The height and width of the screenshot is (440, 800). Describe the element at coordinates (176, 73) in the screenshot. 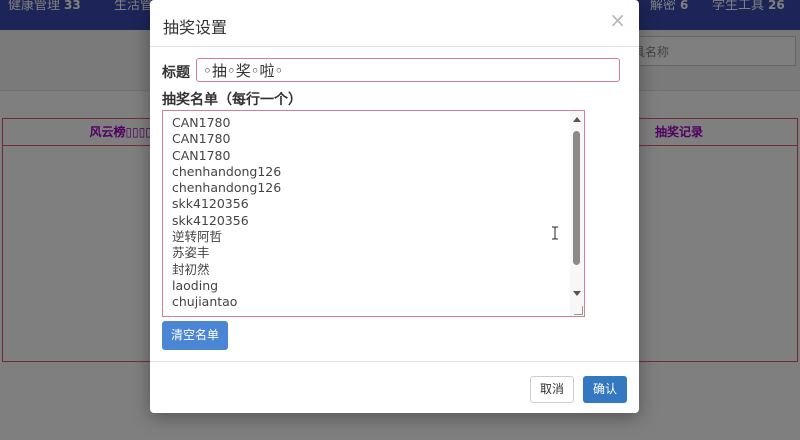

I see `title-label: 标题` at that location.